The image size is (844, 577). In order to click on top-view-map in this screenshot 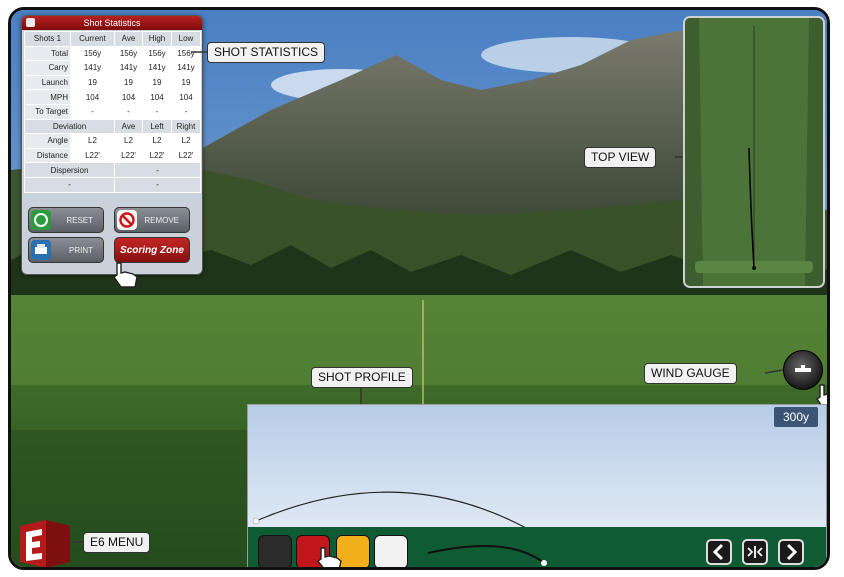, I will do `click(754, 152)`.